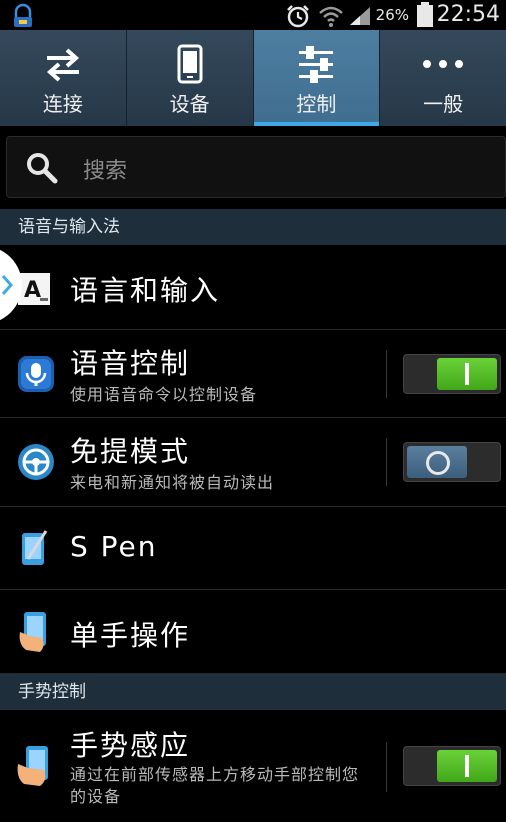 The width and height of the screenshot is (506, 822). Describe the element at coordinates (253, 374) in the screenshot. I see `list-item-voice-control: 语音控制 使用语音命令以控制设备` at that location.